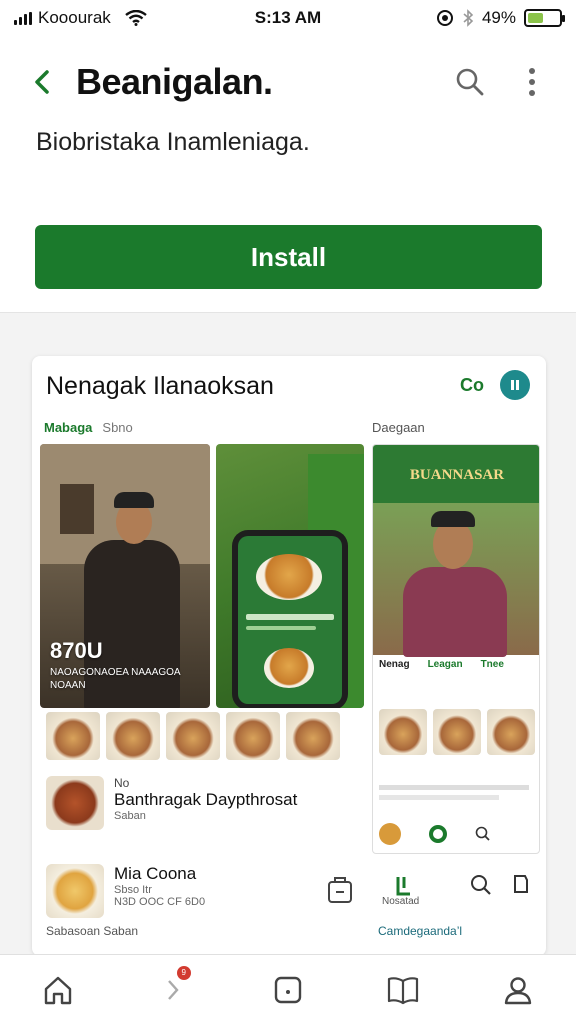 Image resolution: width=576 pixels, height=1024 pixels. What do you see at coordinates (445, 664) in the screenshot?
I see `app-tab-2: Leagan` at bounding box center [445, 664].